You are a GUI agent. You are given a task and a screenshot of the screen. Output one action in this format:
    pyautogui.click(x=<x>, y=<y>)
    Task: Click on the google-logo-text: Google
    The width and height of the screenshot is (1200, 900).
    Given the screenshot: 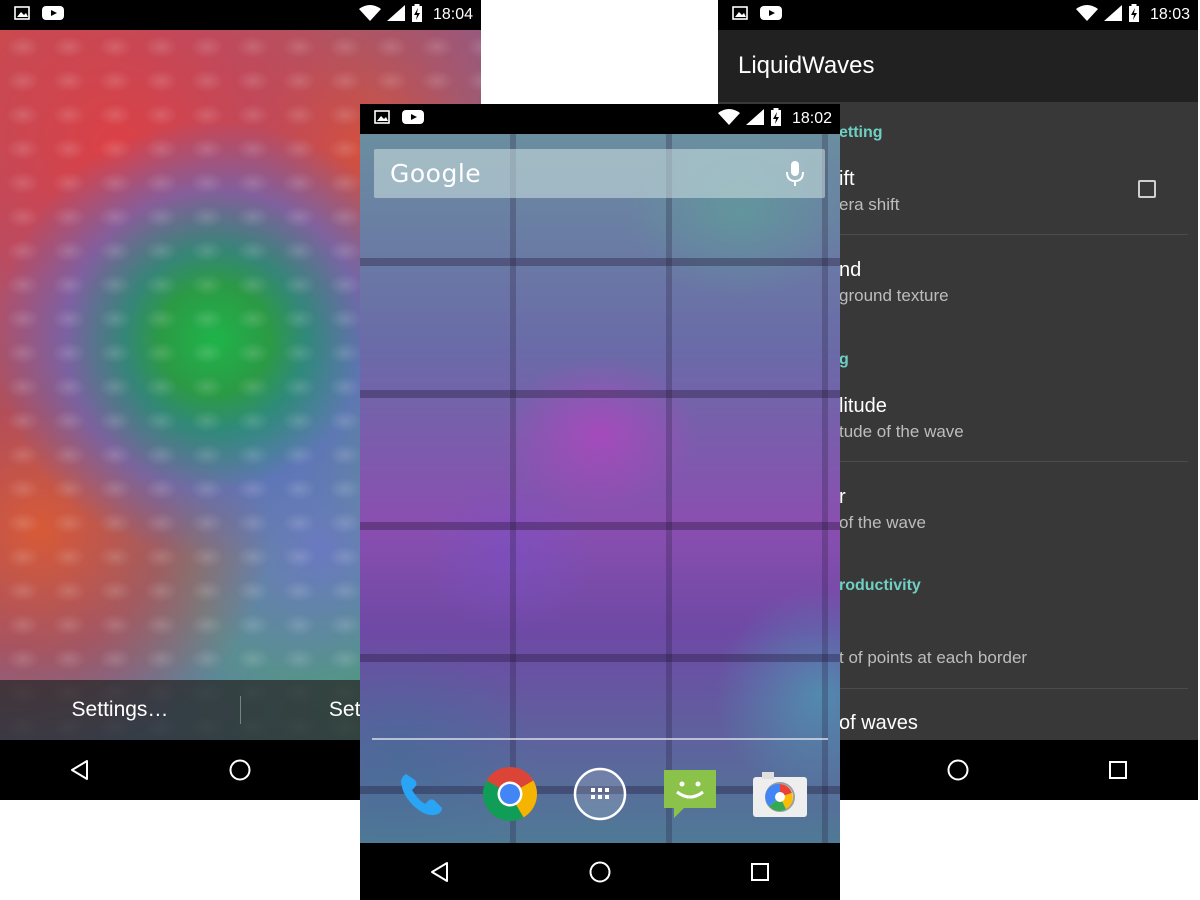 What is the action you would take?
    pyautogui.click(x=436, y=173)
    